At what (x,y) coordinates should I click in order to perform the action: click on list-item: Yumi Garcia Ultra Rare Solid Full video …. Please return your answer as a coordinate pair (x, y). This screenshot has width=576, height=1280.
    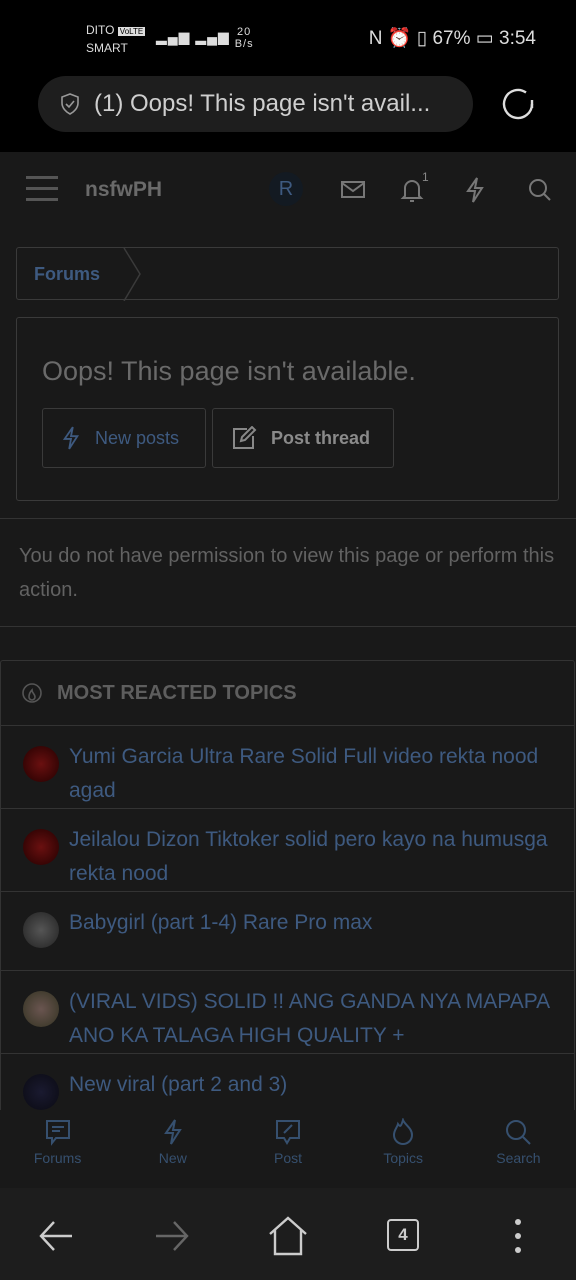
    Looking at the image, I should click on (287, 767).